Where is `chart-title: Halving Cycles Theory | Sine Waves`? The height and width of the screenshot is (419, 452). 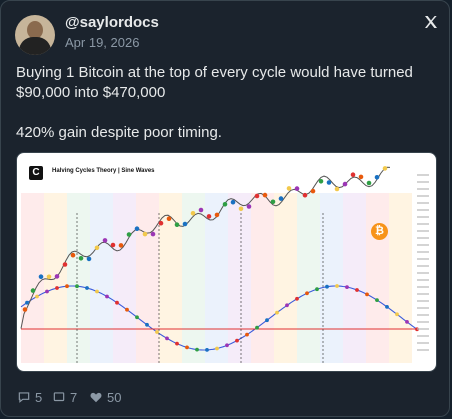
chart-title: Halving Cycles Theory | Sine Waves is located at coordinates (103, 171).